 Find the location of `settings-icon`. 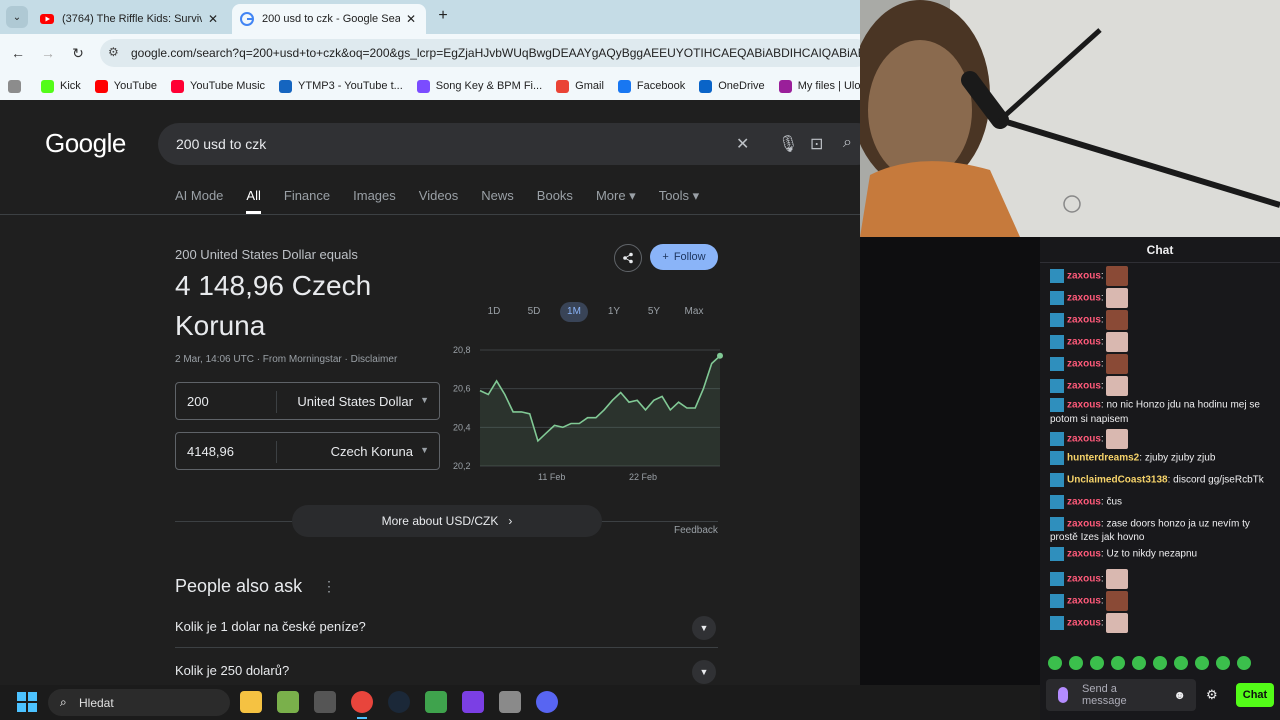

settings-icon is located at coordinates (510, 702).